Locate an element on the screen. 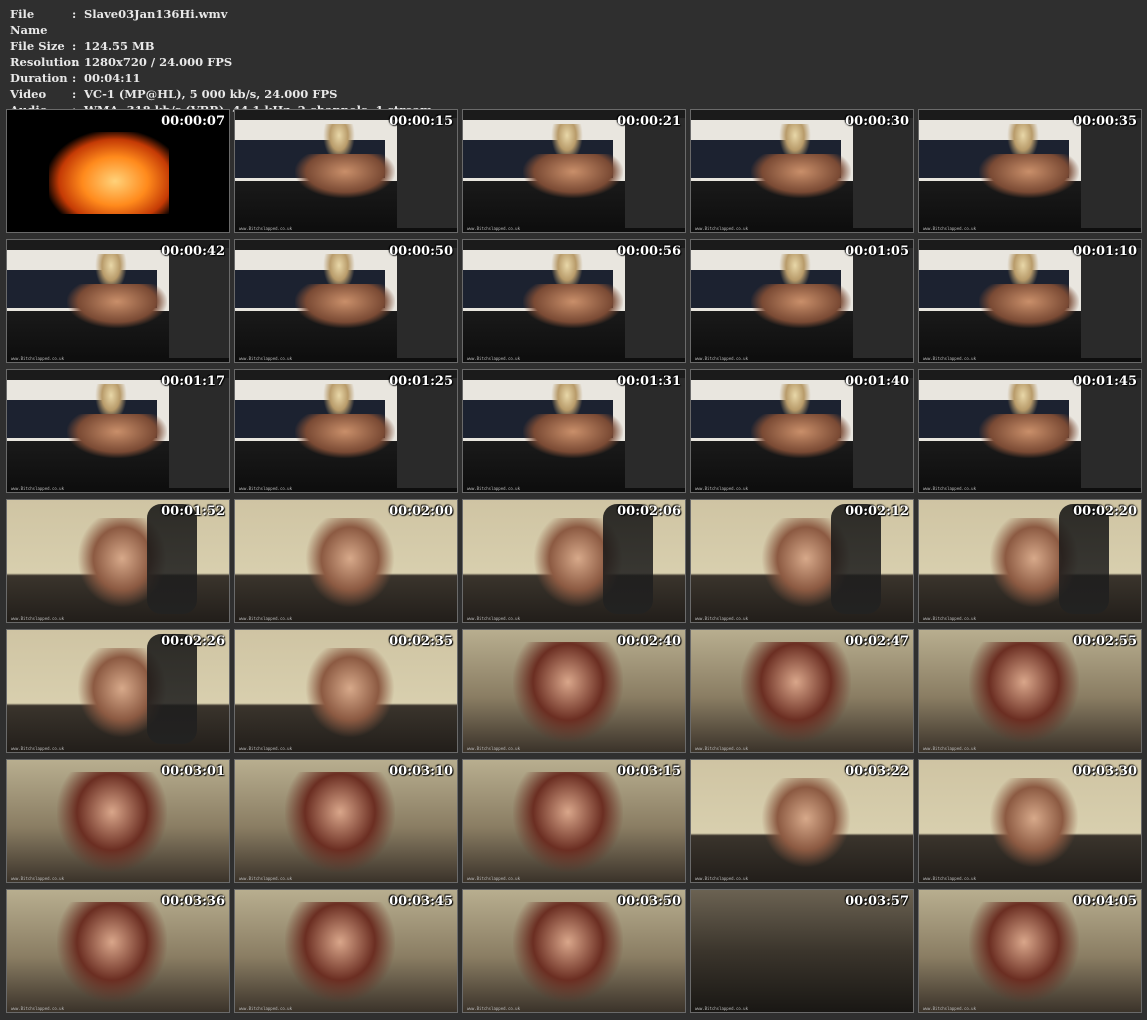  thumbnail-frame: www.Bitchslapped.co.uk 00:01:17 is located at coordinates (118, 431).